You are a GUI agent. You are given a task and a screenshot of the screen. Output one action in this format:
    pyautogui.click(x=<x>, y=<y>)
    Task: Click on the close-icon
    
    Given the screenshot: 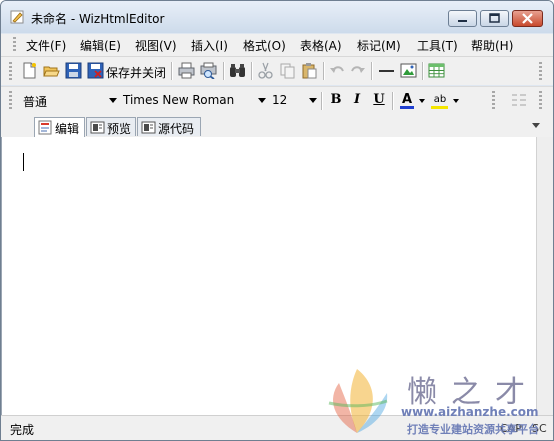 What is the action you would take?
    pyautogui.click(x=527, y=18)
    